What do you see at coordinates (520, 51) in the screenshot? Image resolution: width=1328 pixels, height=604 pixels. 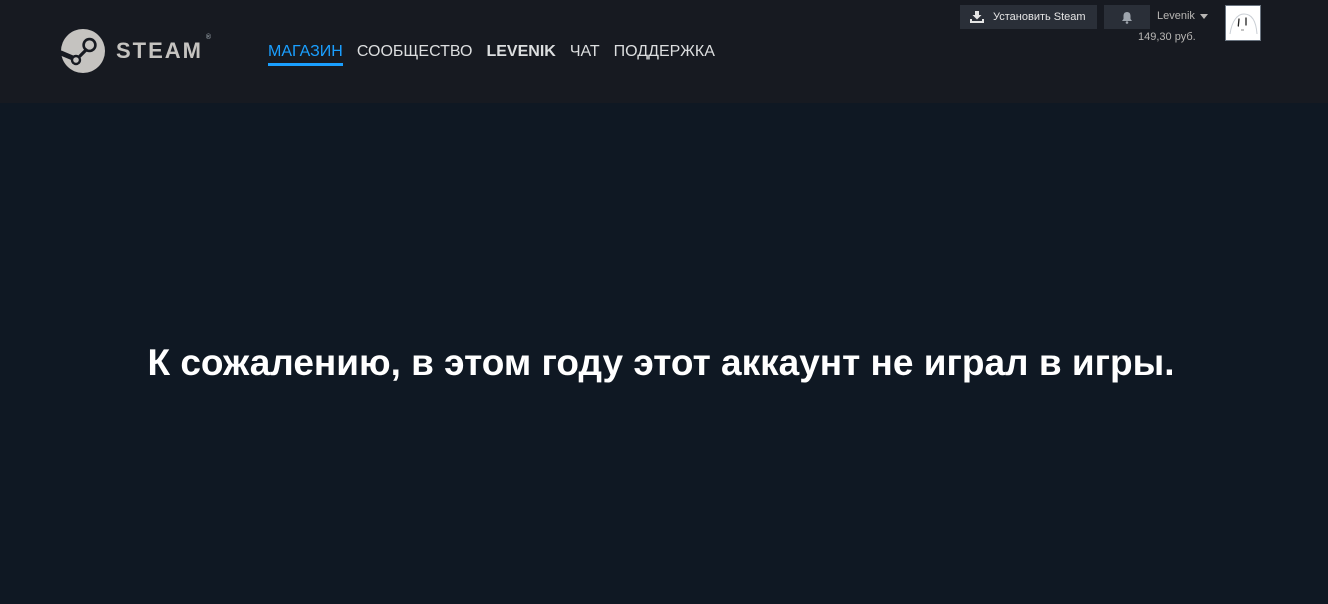 I see `nav-profile: LEVENIK` at bounding box center [520, 51].